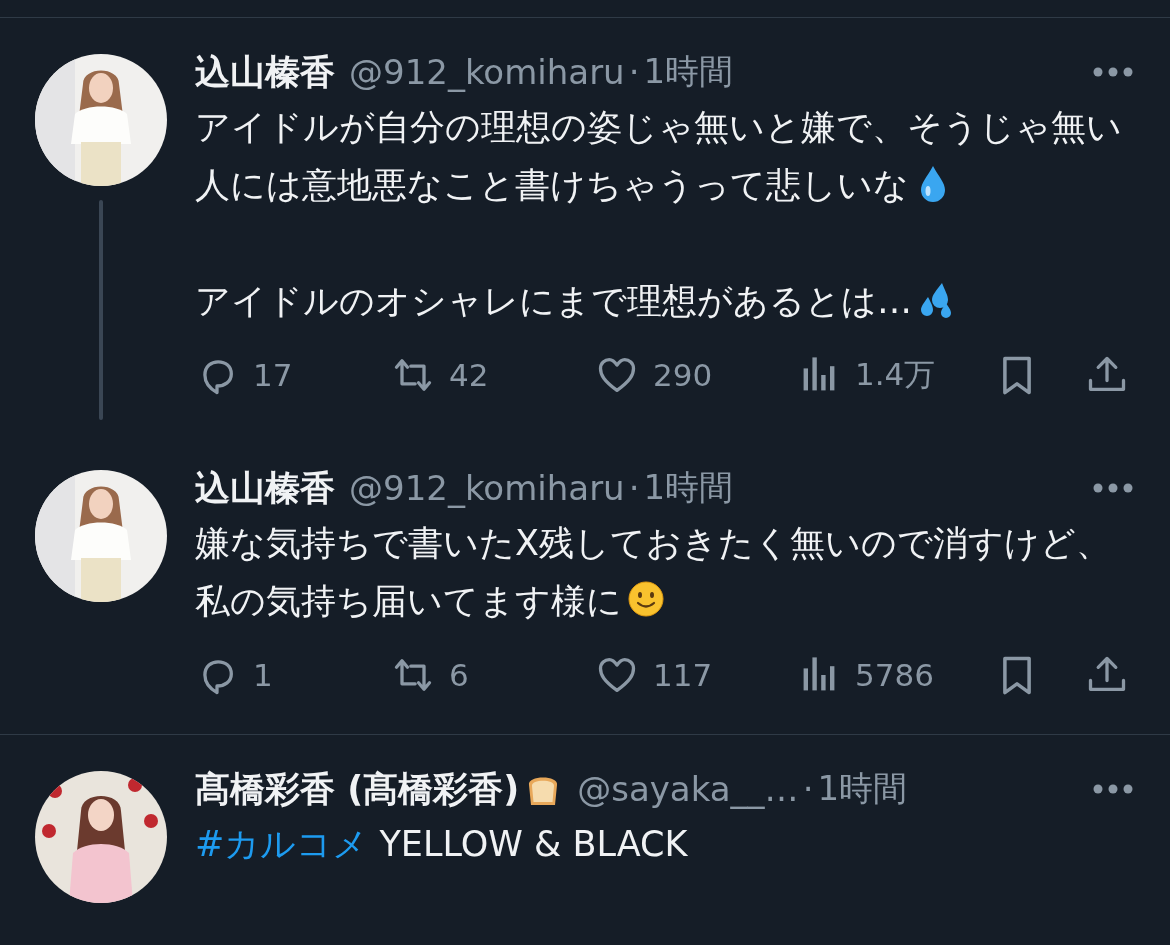  I want to click on views-button: 5786, so click(896, 675).